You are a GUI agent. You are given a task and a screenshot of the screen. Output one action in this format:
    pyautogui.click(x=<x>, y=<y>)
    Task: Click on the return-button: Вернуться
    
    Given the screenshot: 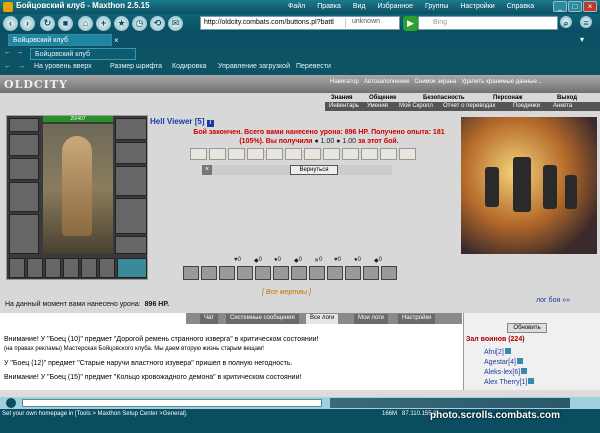 What is the action you would take?
    pyautogui.click(x=314, y=170)
    